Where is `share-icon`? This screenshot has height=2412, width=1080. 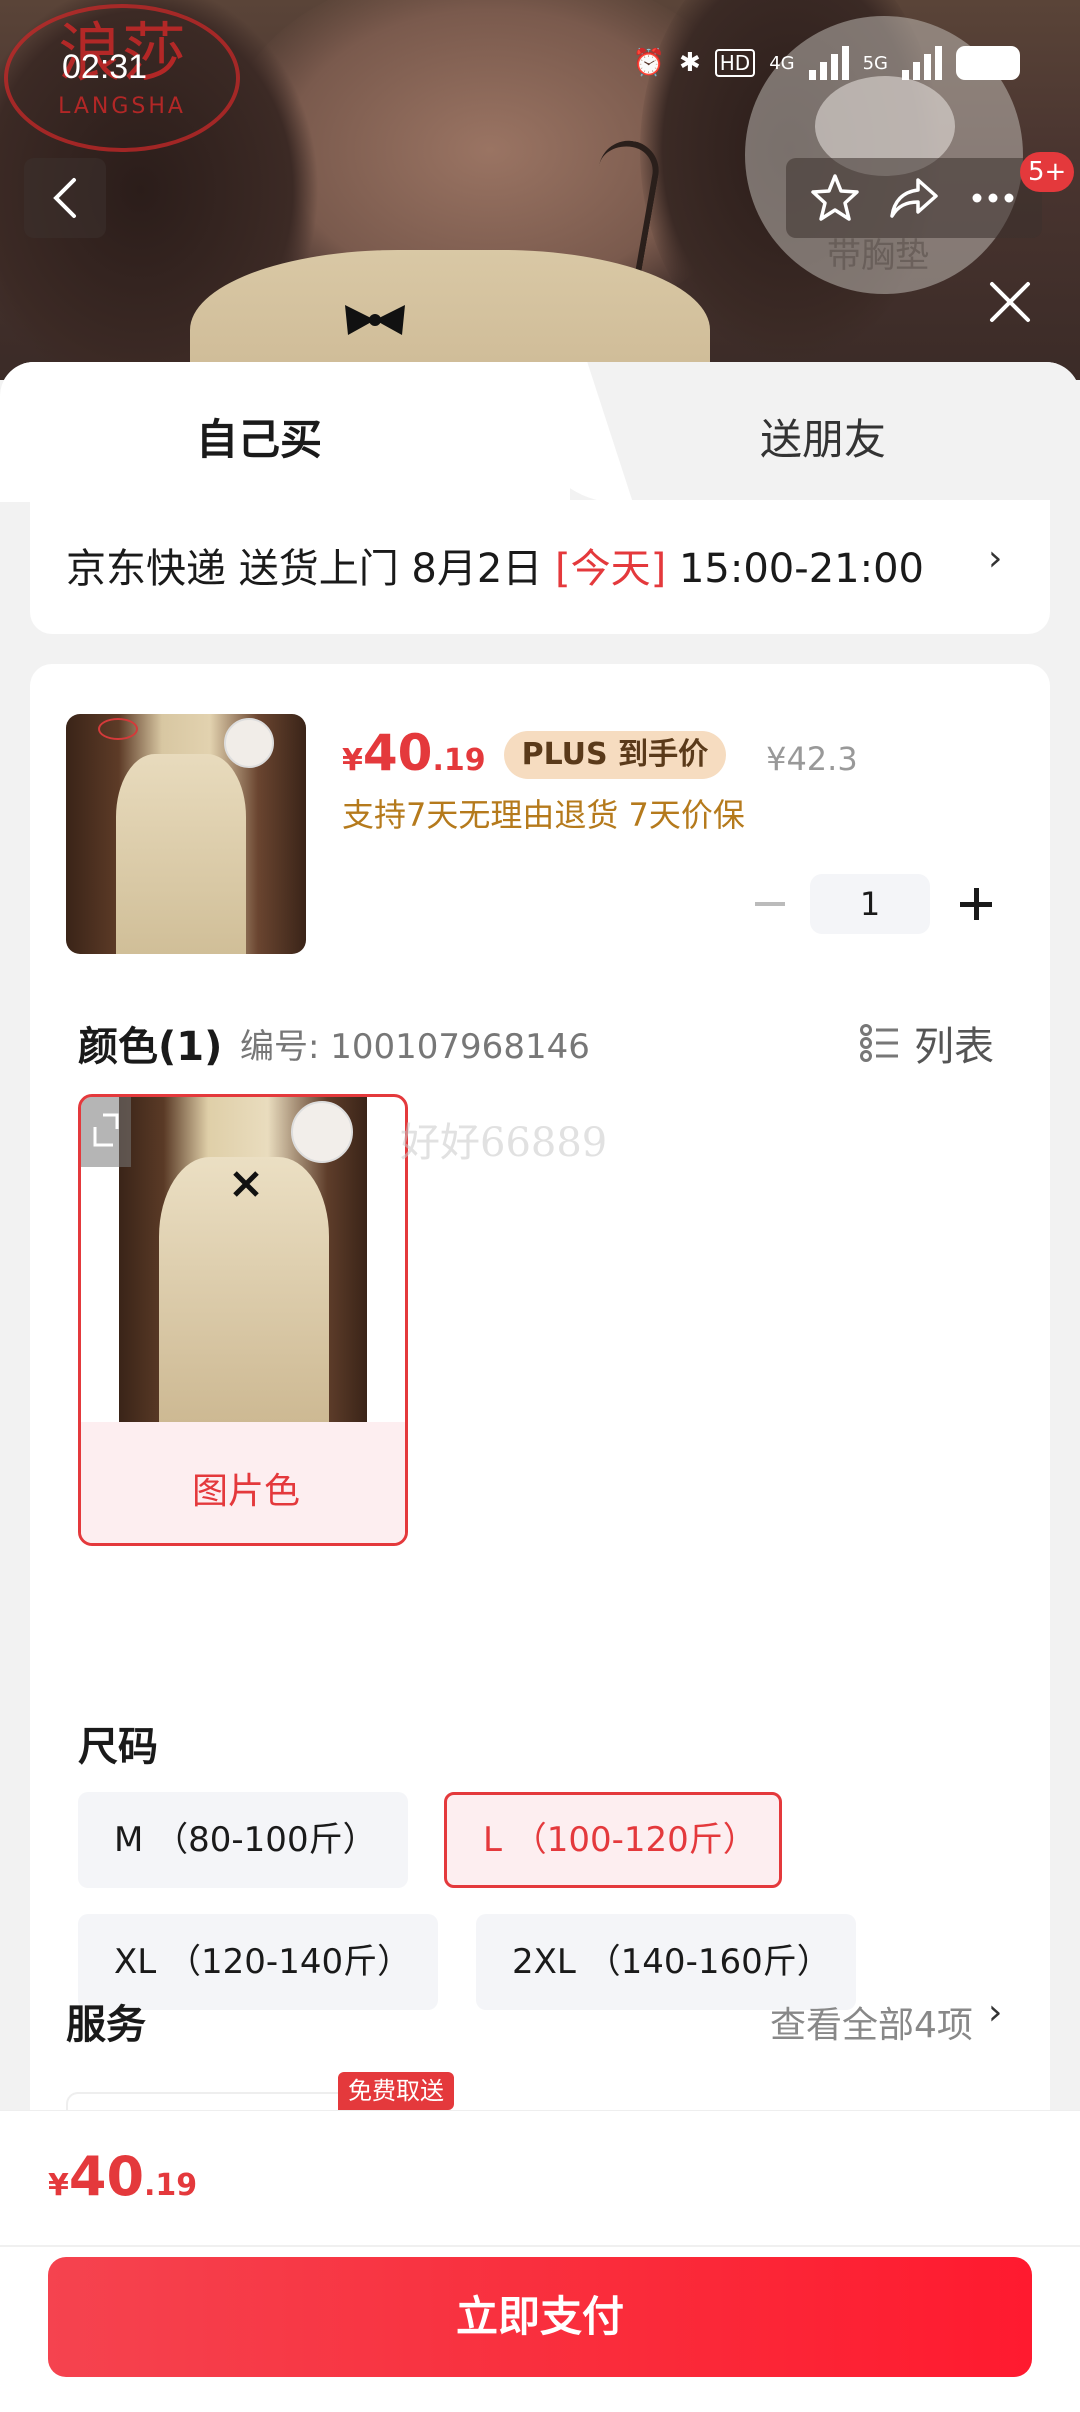 share-icon is located at coordinates (914, 198).